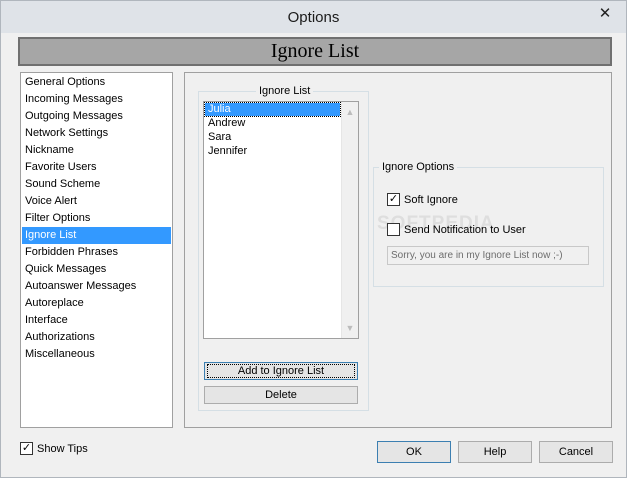 The width and height of the screenshot is (627, 478). What do you see at coordinates (393, 229) in the screenshot?
I see `send-notification-checkbox` at bounding box center [393, 229].